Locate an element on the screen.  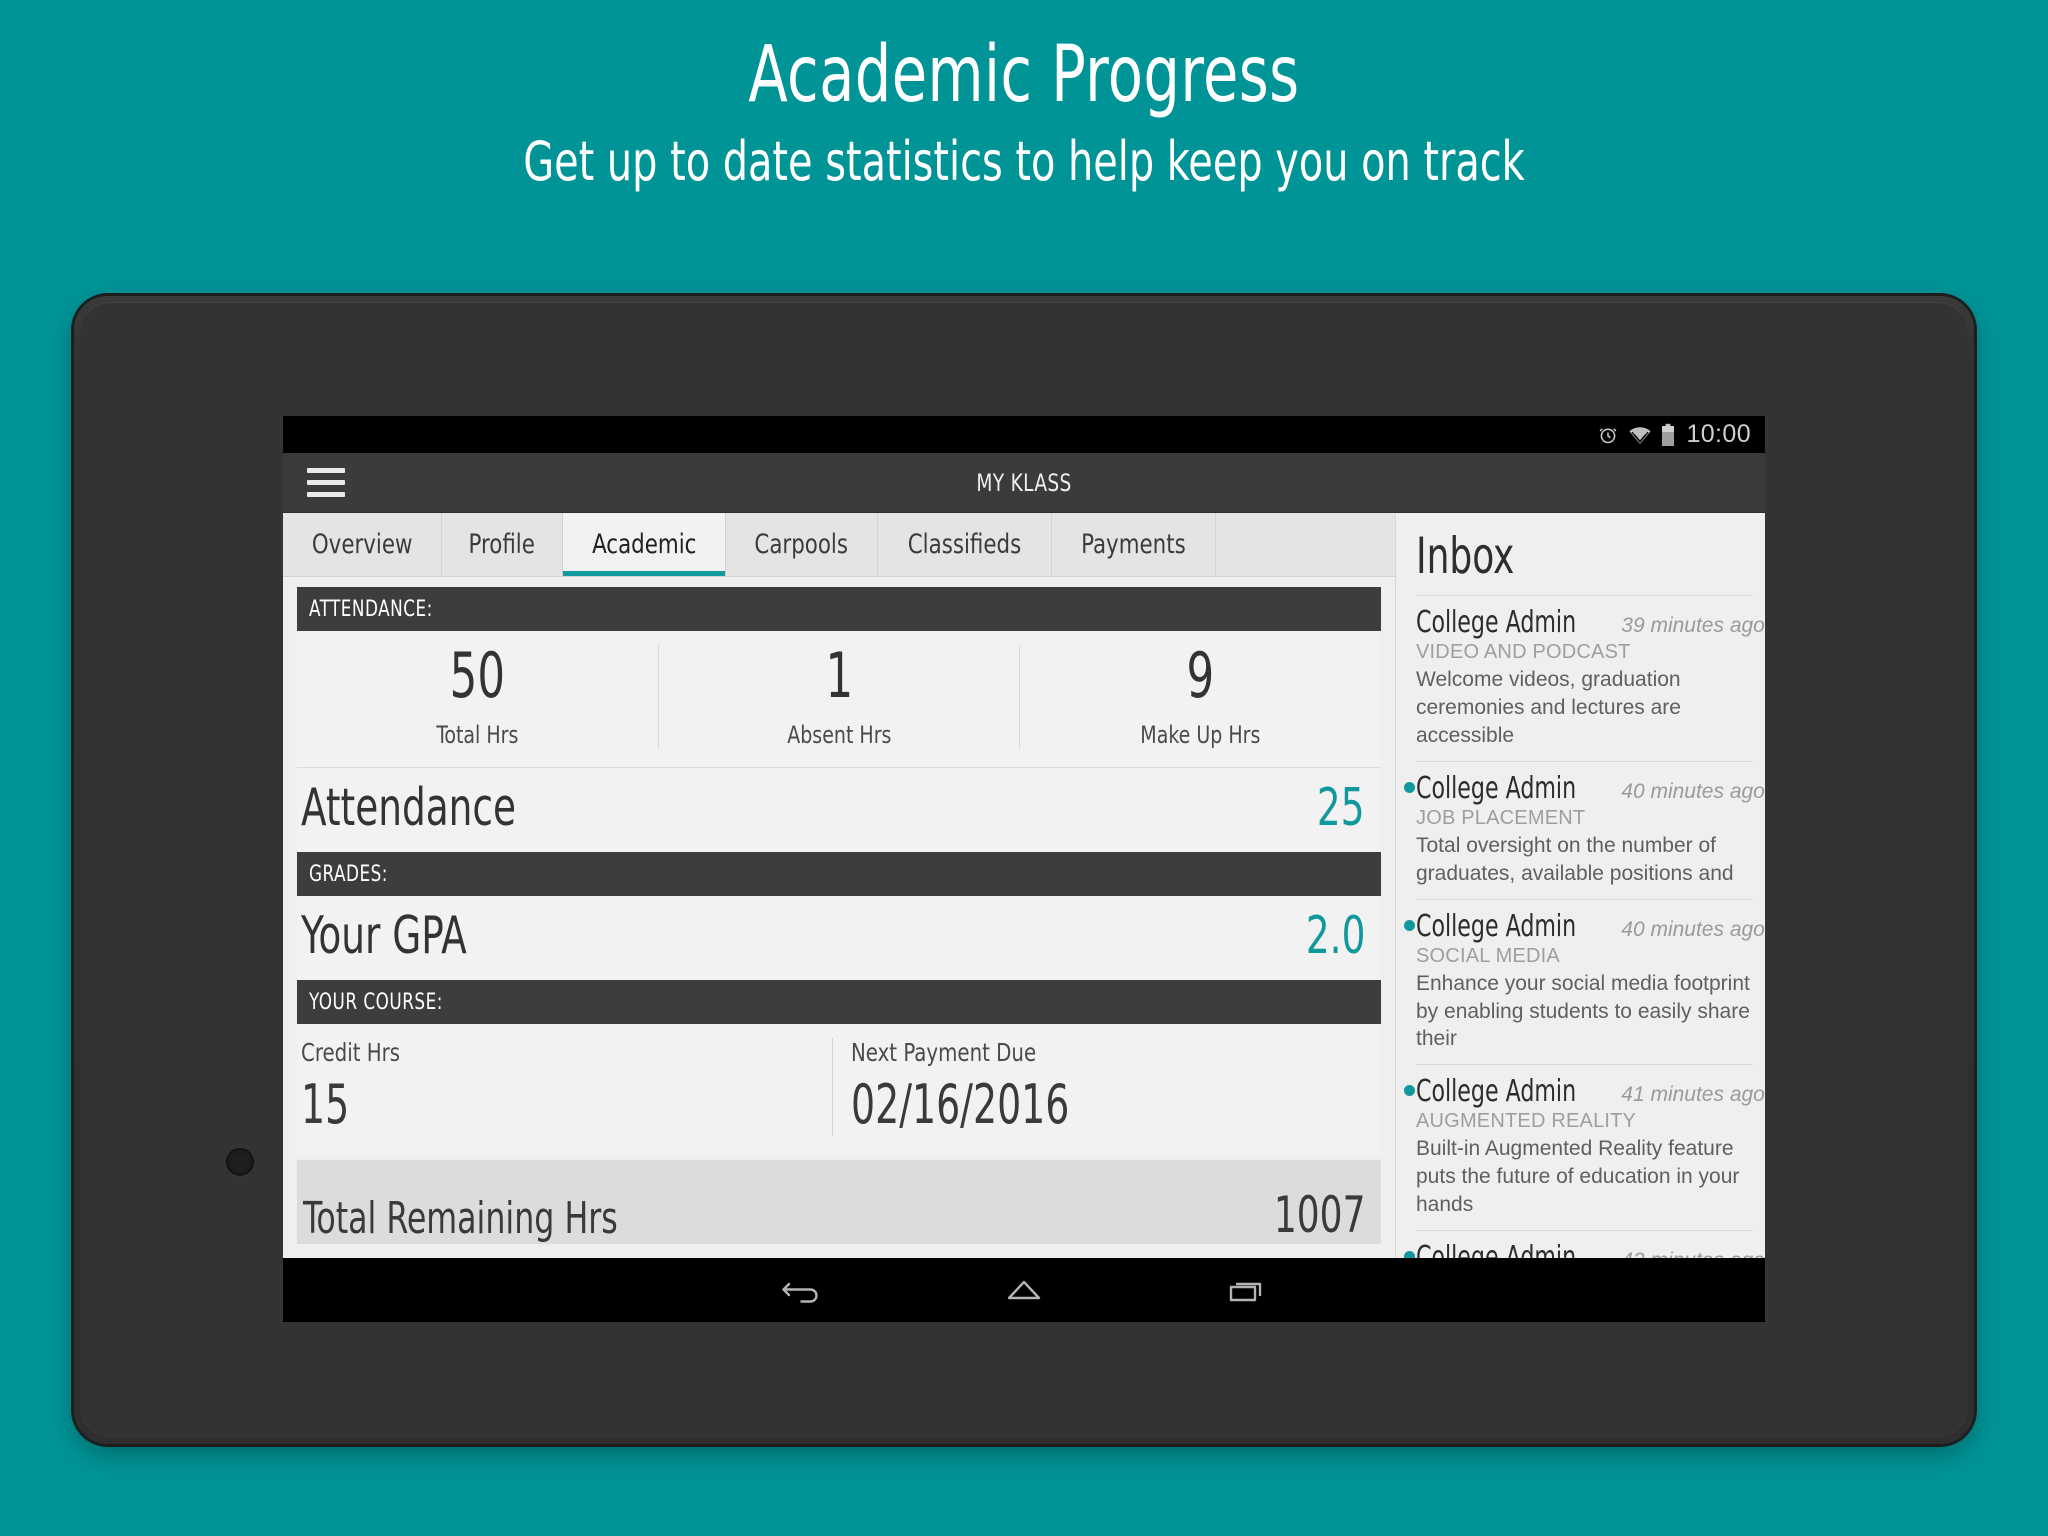
grades-section-header: GRADES: is located at coordinates (839, 874).